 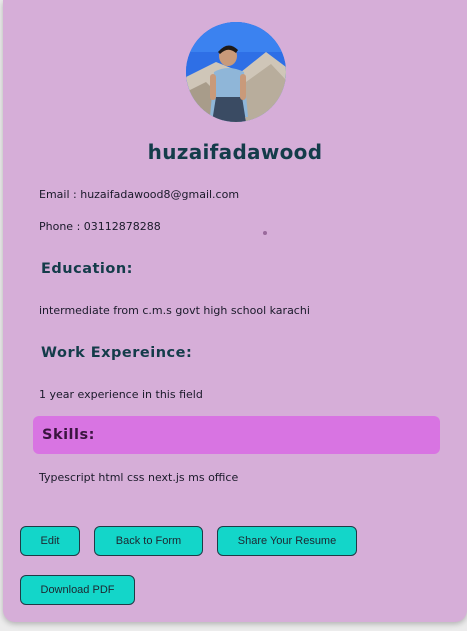 I want to click on work-experience-heading: Work Expereince:, so click(x=117, y=353).